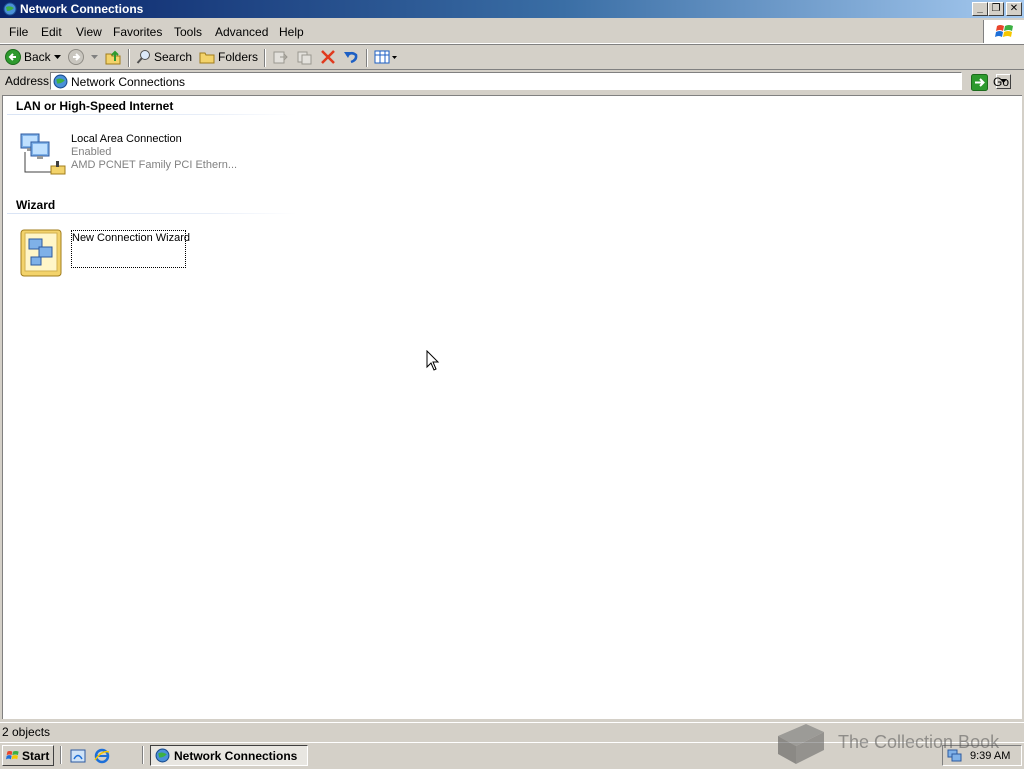 This screenshot has height=769, width=1024. What do you see at coordinates (13, 57) in the screenshot?
I see `back-arrow-icon` at bounding box center [13, 57].